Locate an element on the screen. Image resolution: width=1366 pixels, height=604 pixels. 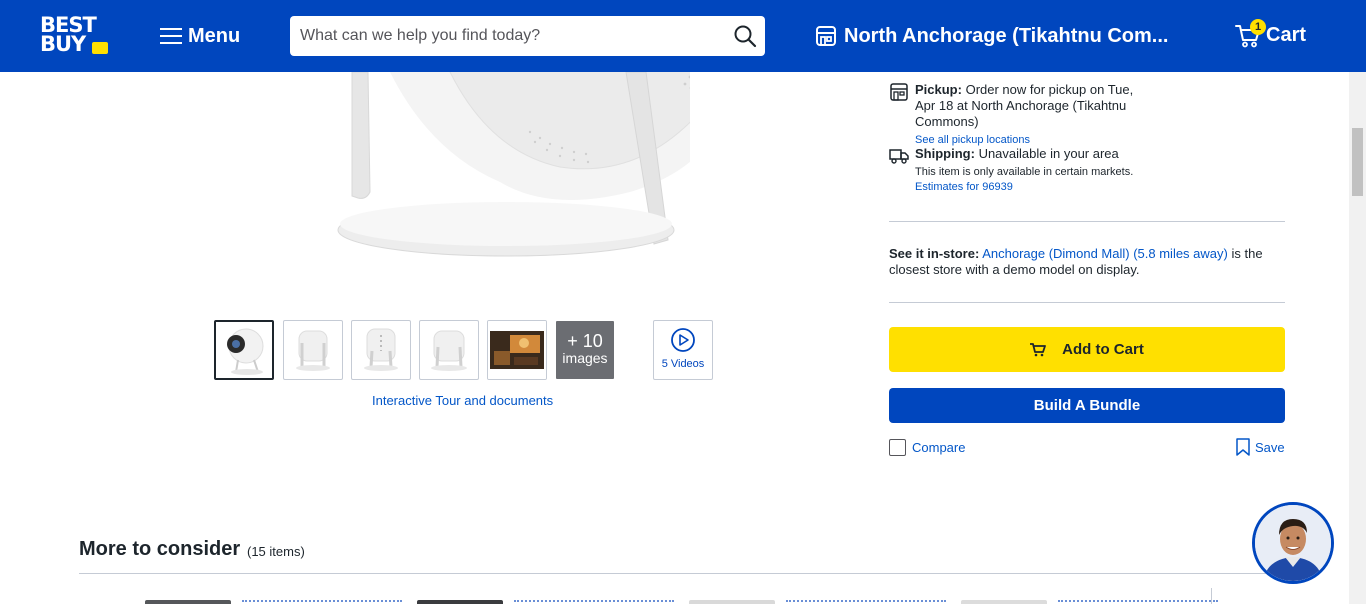
compare-checkbox: Compare is located at coordinates (927, 447).